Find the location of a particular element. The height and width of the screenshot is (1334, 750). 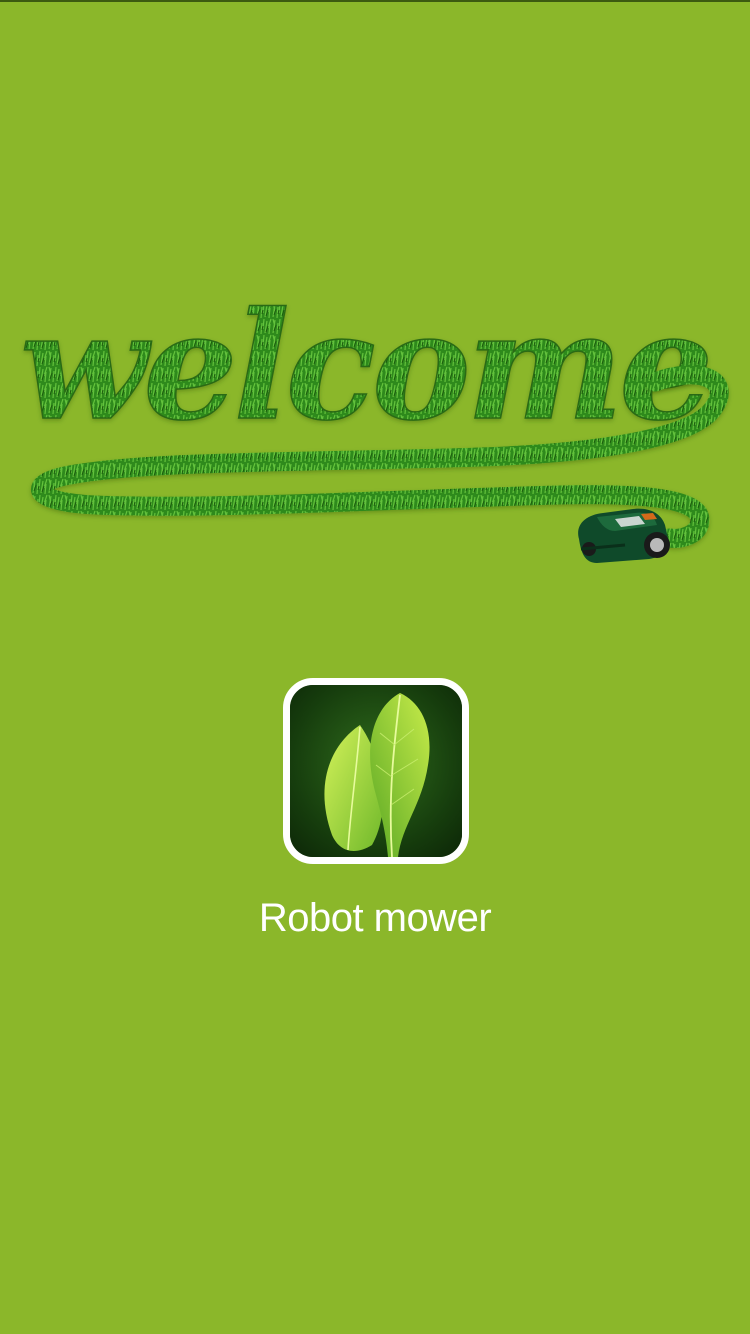

status-bar-edge is located at coordinates (375, 1).